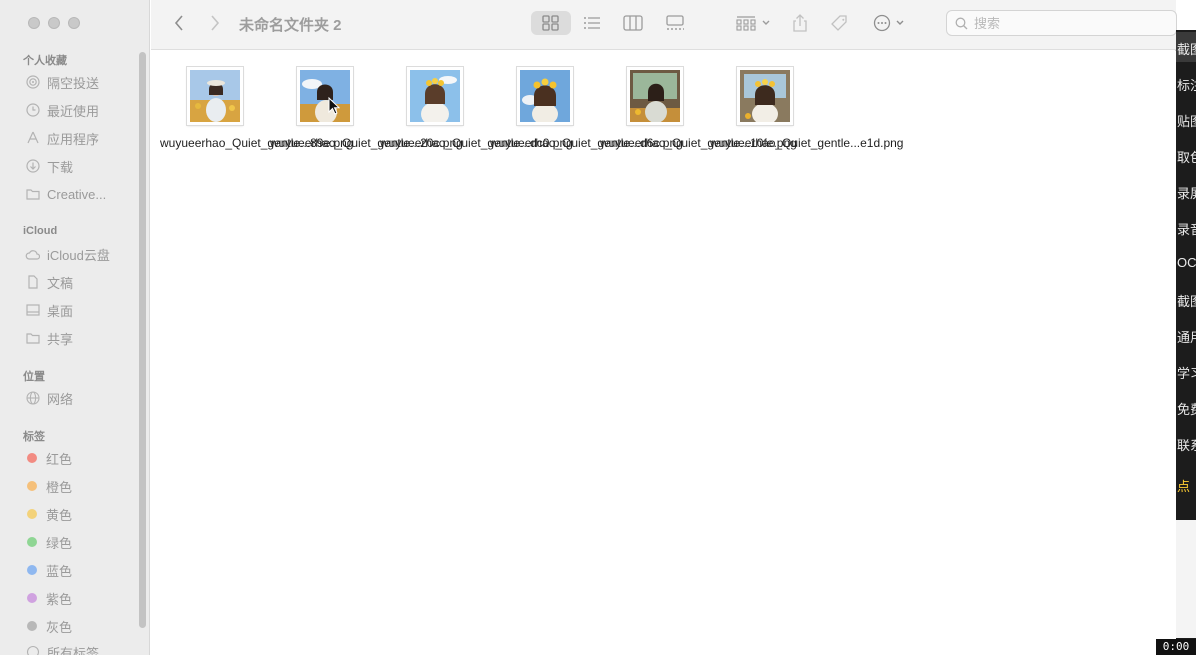 The width and height of the screenshot is (1196, 655). Describe the element at coordinates (1186, 156) in the screenshot. I see `overlay-menu-item: 取色` at that location.